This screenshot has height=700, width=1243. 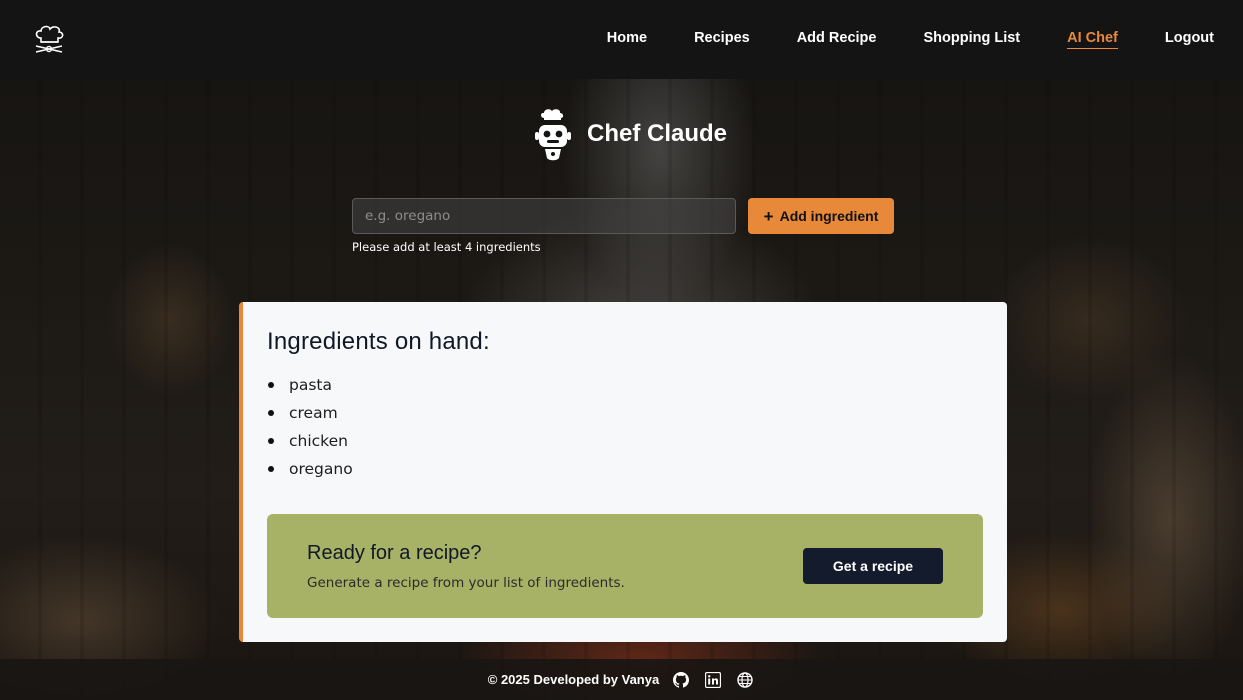 What do you see at coordinates (1092, 39) in the screenshot?
I see `nav-ai-chef: AI Chef` at bounding box center [1092, 39].